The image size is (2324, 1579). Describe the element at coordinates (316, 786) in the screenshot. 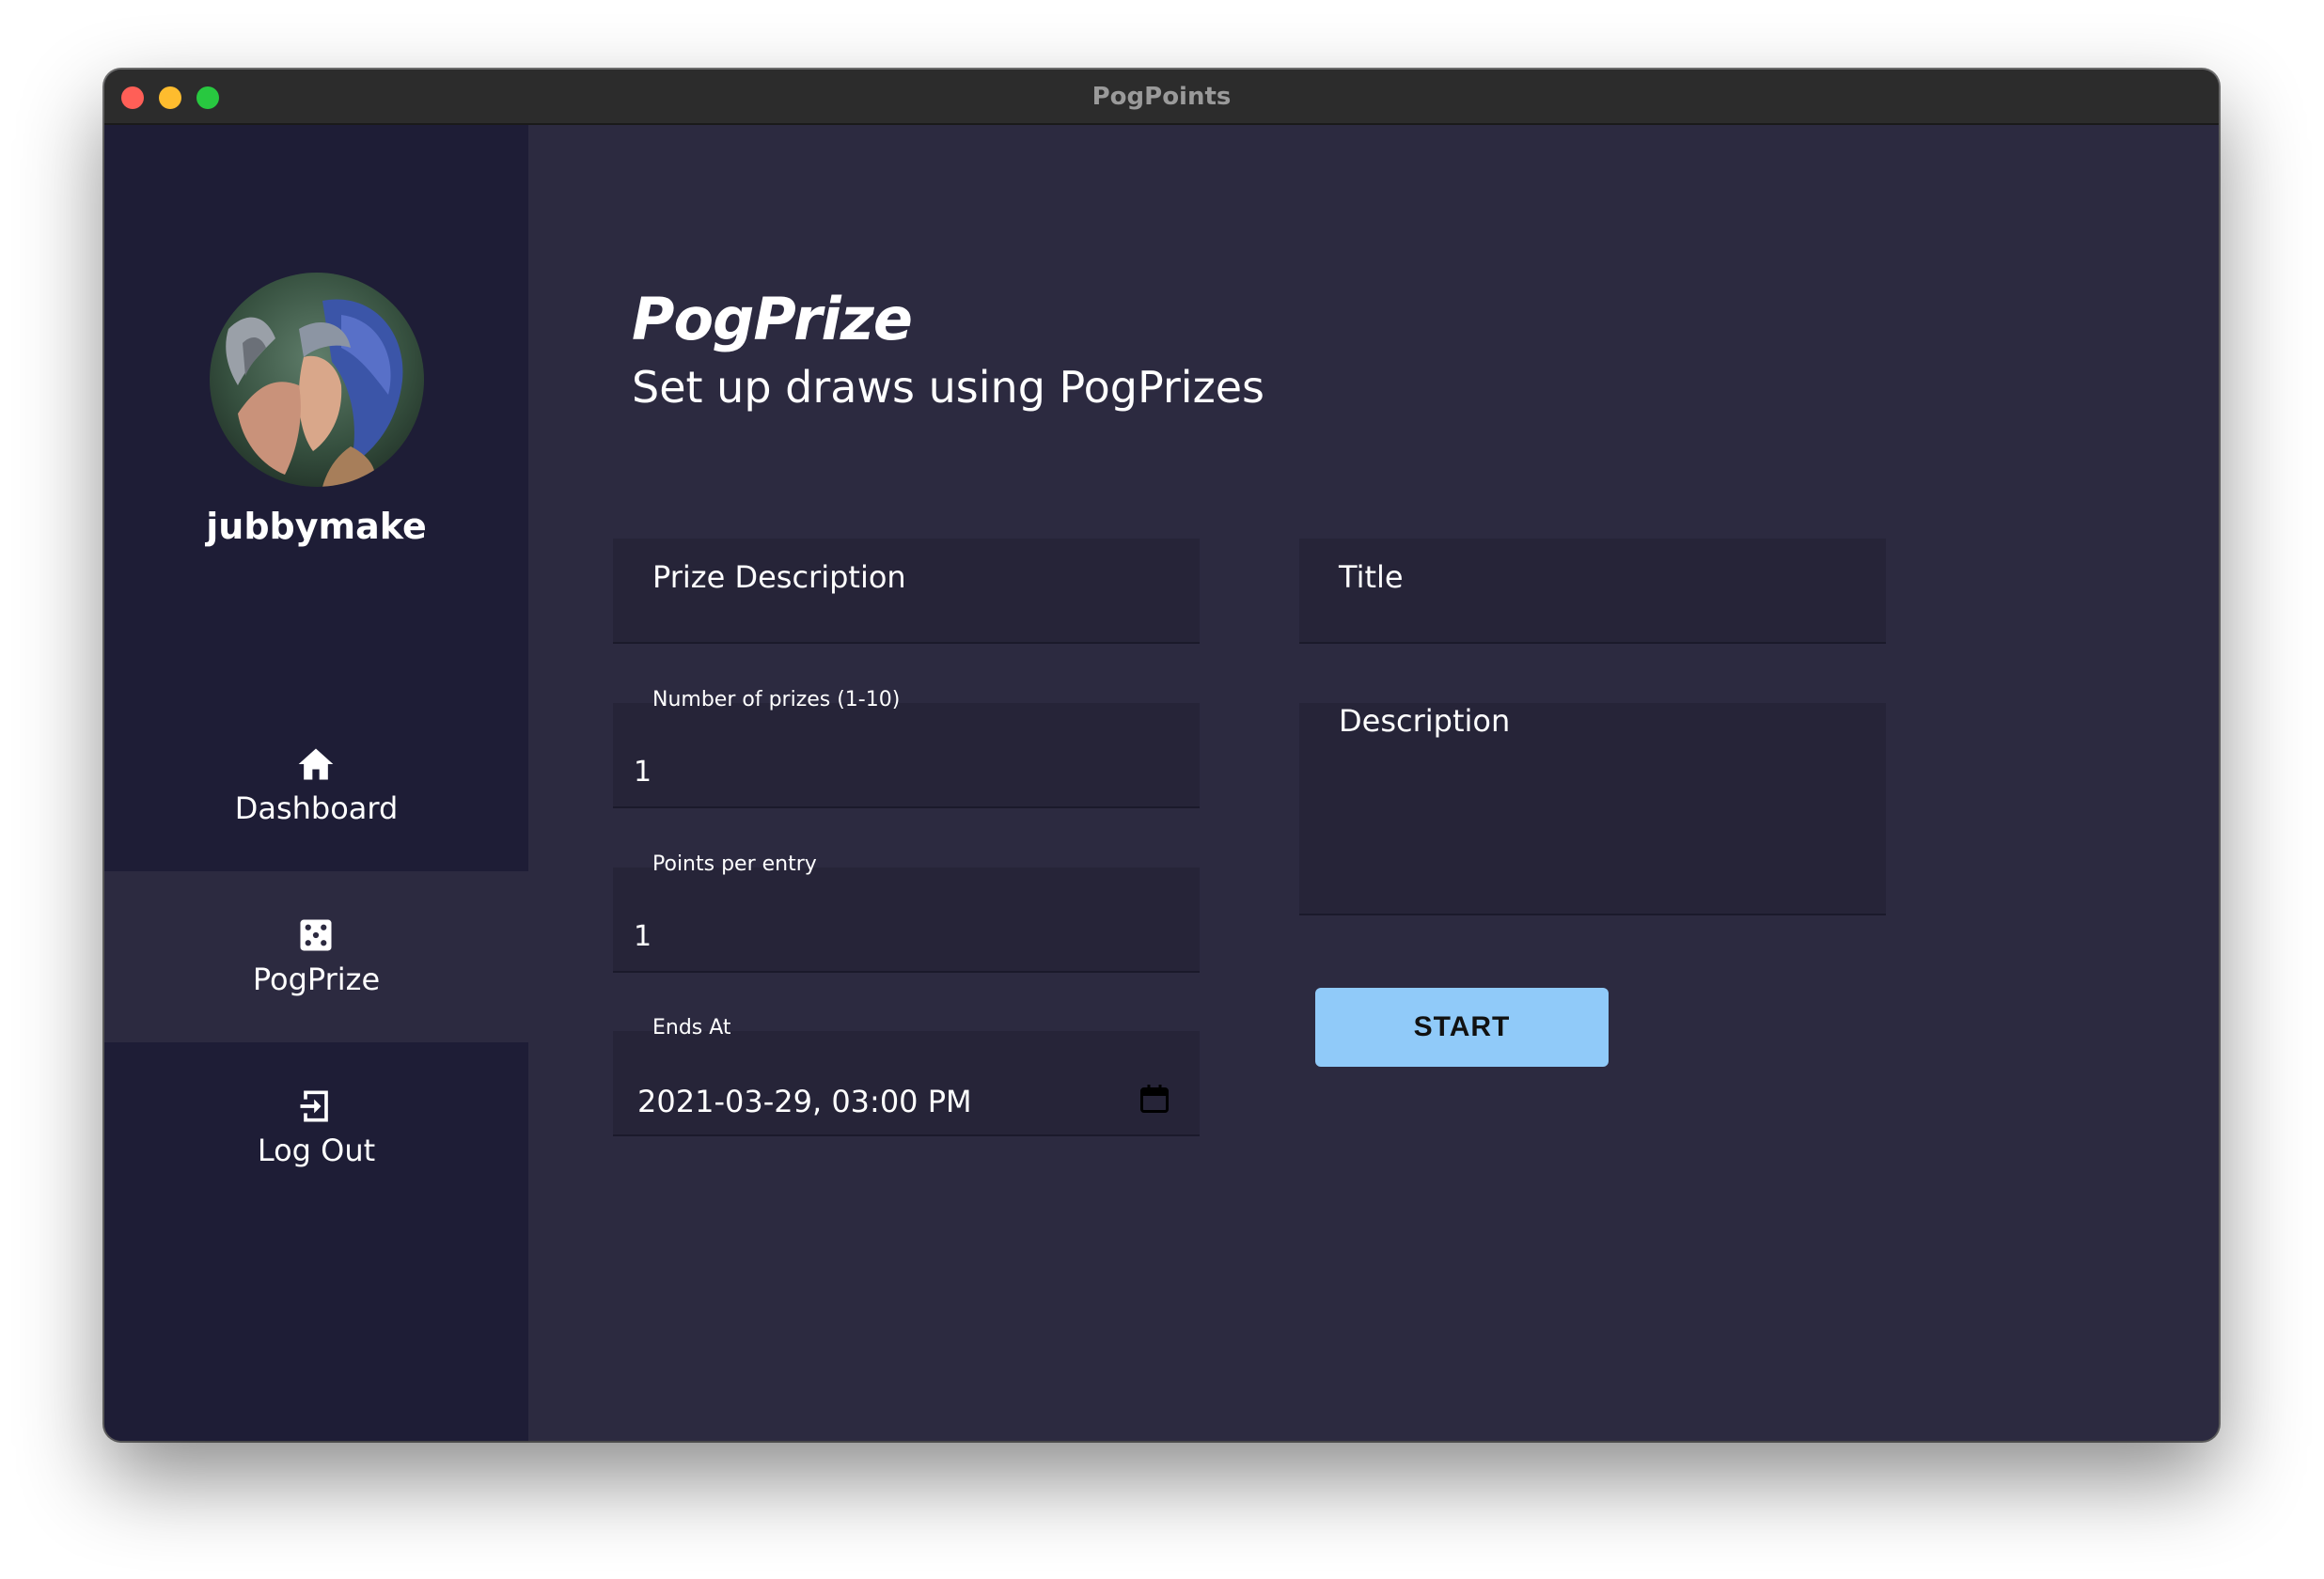

I see `sidebar-item-dashboard: Dashboard` at that location.